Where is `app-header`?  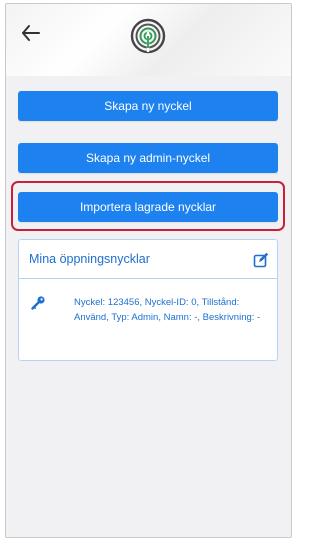 app-header is located at coordinates (148, 40).